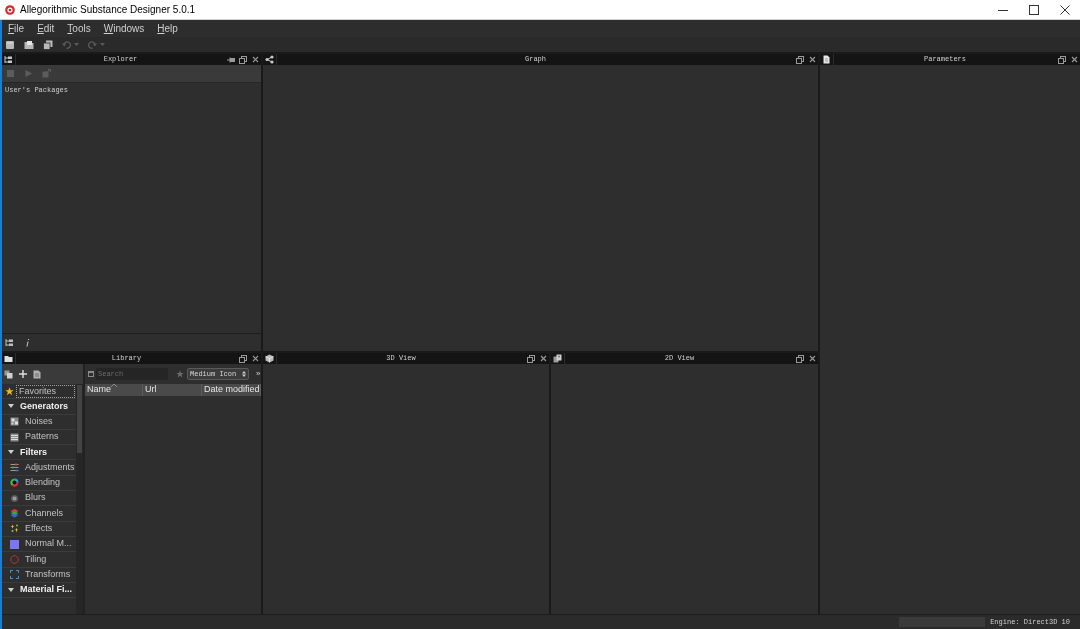  I want to click on square-tile-icon, so click(14, 544).